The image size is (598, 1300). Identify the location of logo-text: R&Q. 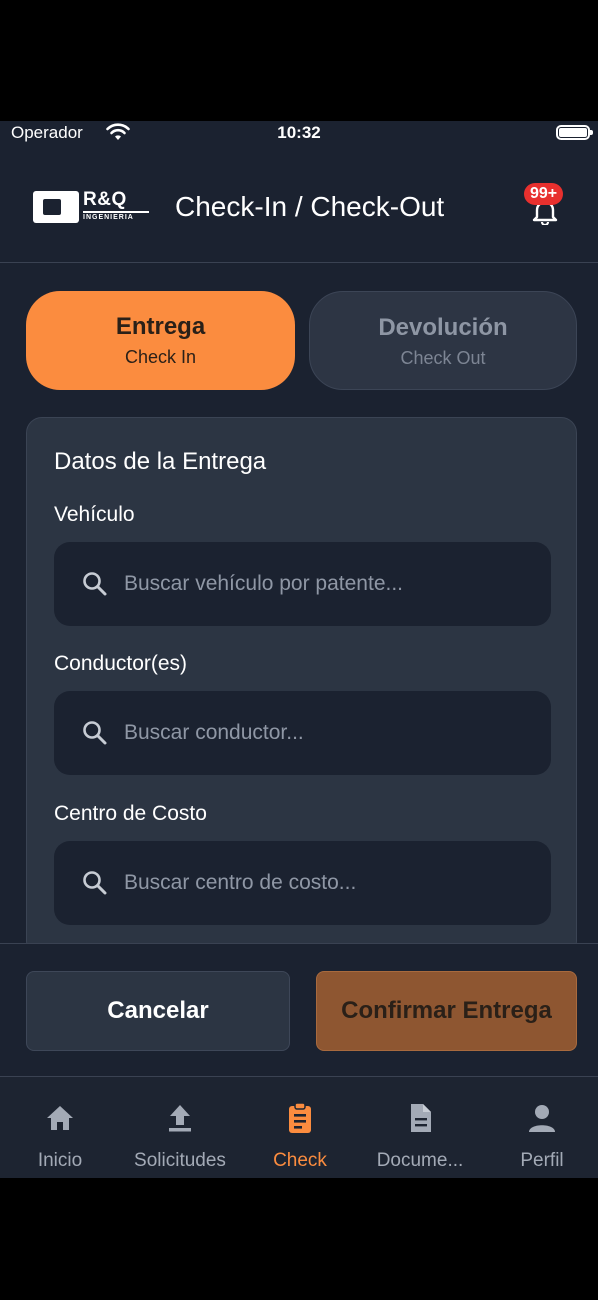
(105, 199).